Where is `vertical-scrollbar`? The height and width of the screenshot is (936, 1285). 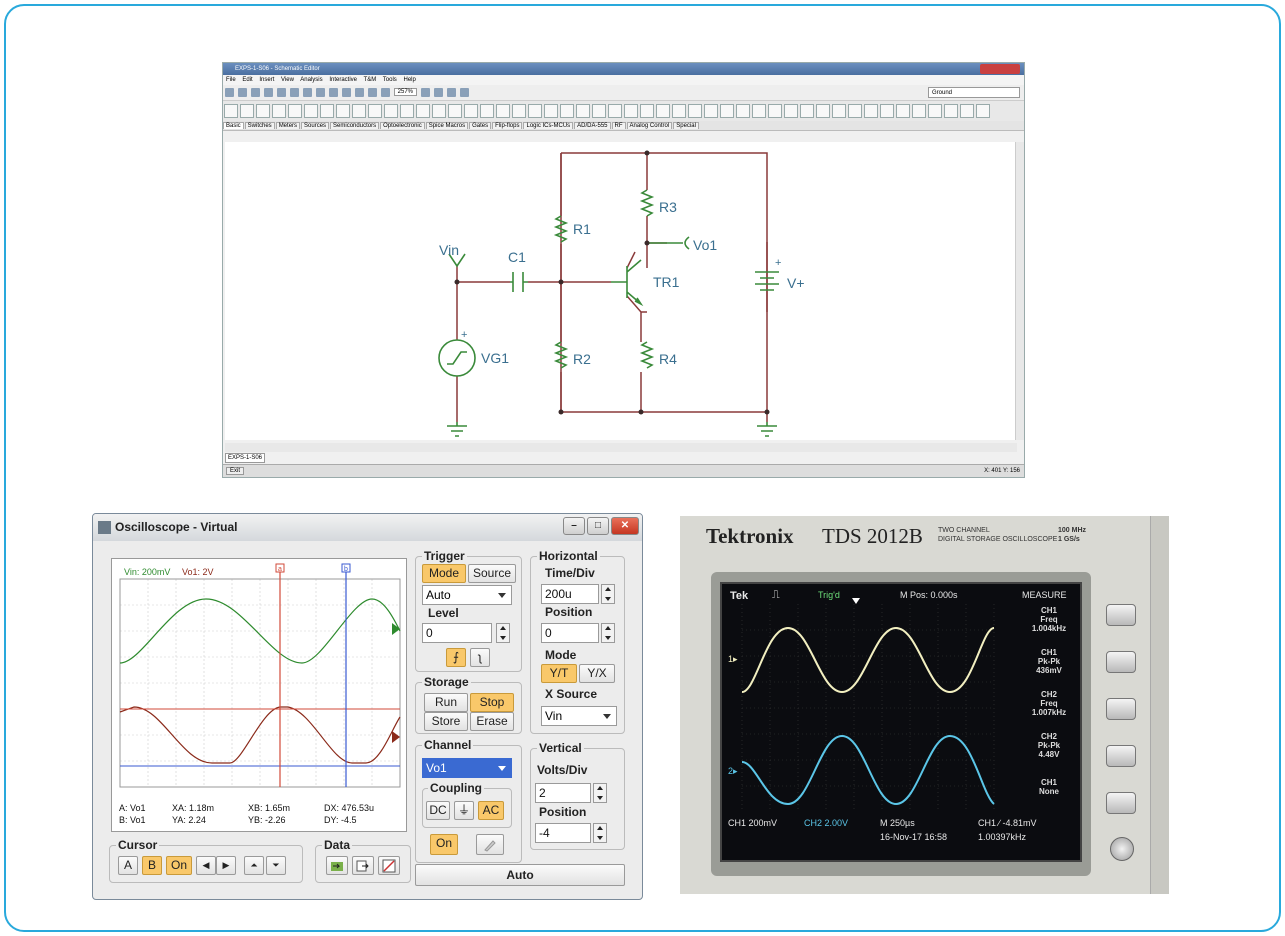
vertical-scrollbar is located at coordinates (1019, 291).